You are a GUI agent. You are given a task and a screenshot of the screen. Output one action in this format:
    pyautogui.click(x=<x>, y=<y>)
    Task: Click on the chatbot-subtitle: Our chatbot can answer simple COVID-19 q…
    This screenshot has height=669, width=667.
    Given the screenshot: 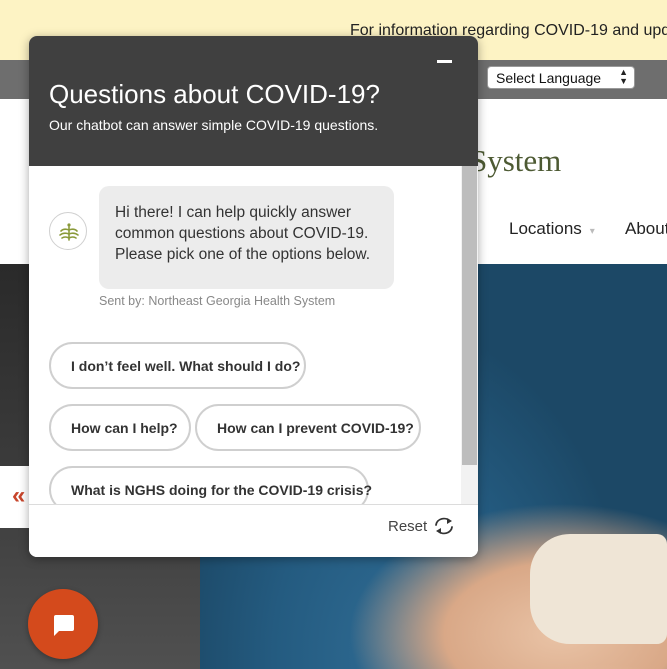 What is the action you would take?
    pyautogui.click(x=214, y=125)
    